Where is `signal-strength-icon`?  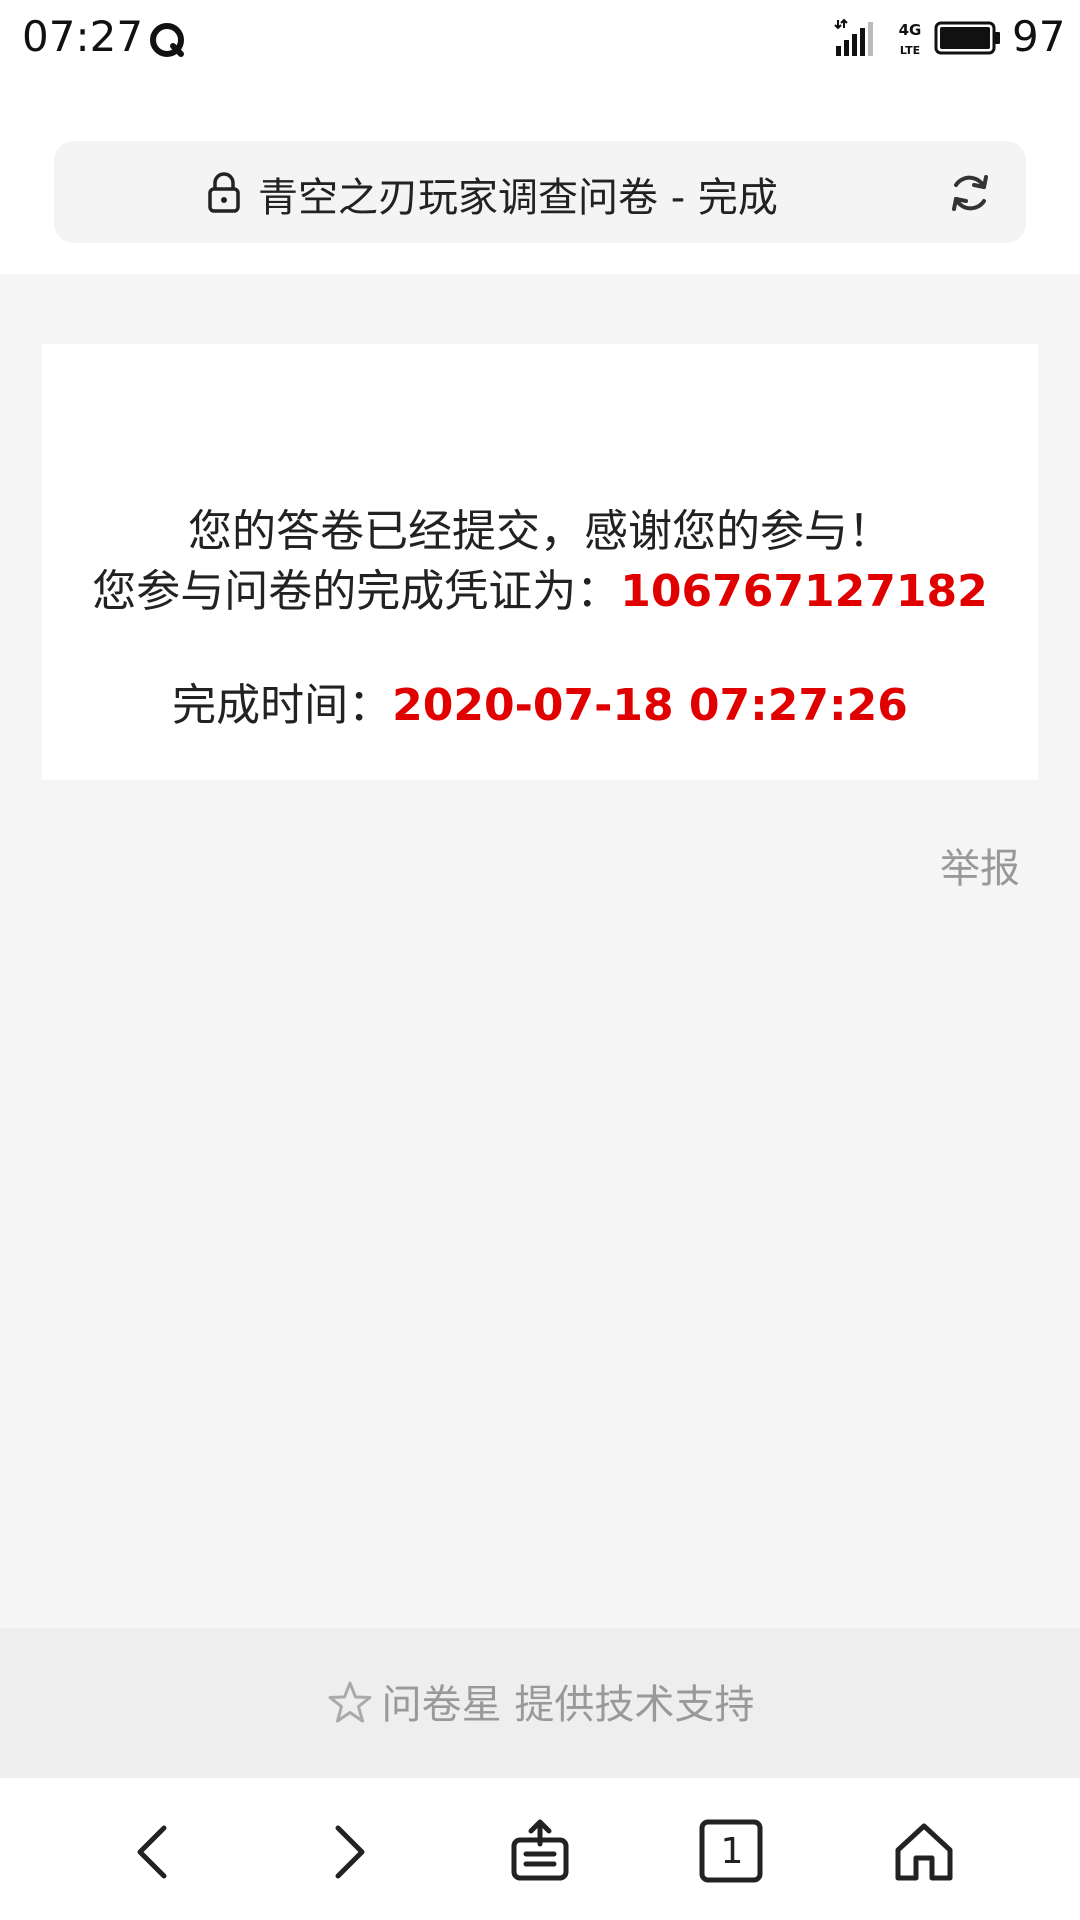
signal-strength-icon is located at coordinates (853, 37).